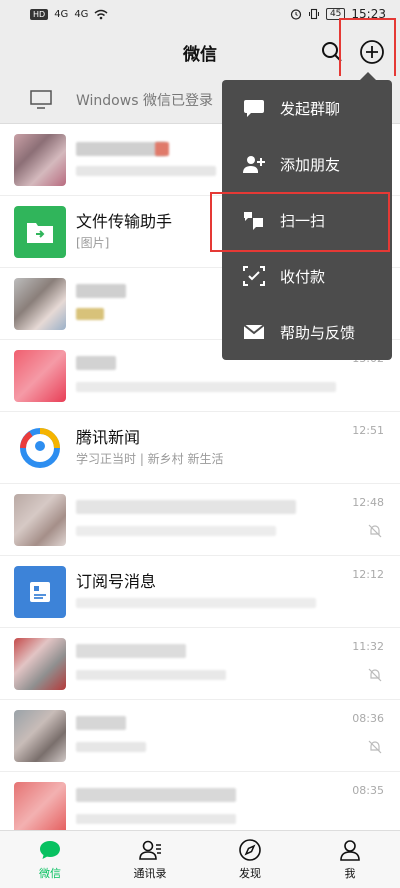 The image size is (400, 888). What do you see at coordinates (200, 592) in the screenshot?
I see `chat-row: 订阅号消息 12:12` at bounding box center [200, 592].